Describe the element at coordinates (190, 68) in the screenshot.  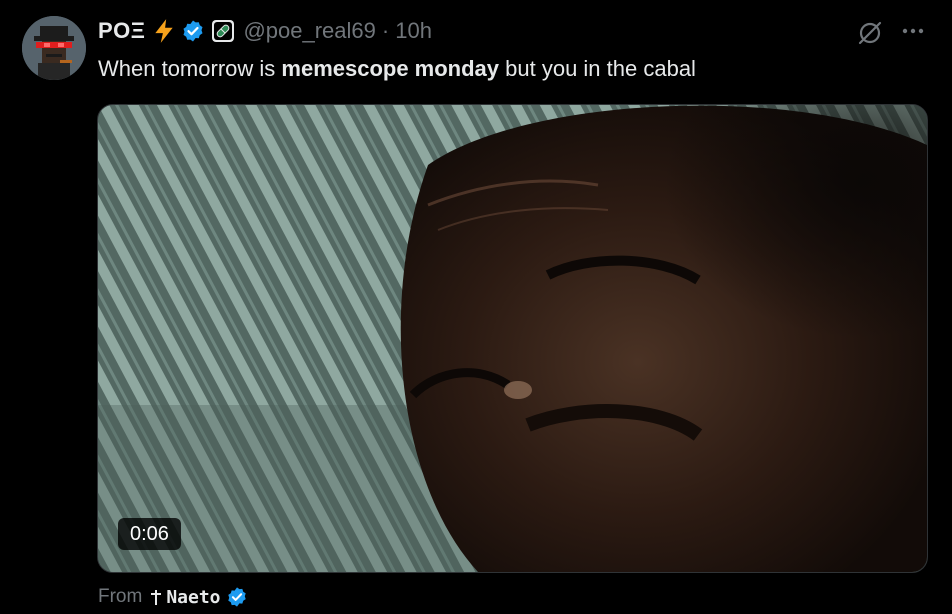
I see `post-text-before: When tomorrow is` at that location.